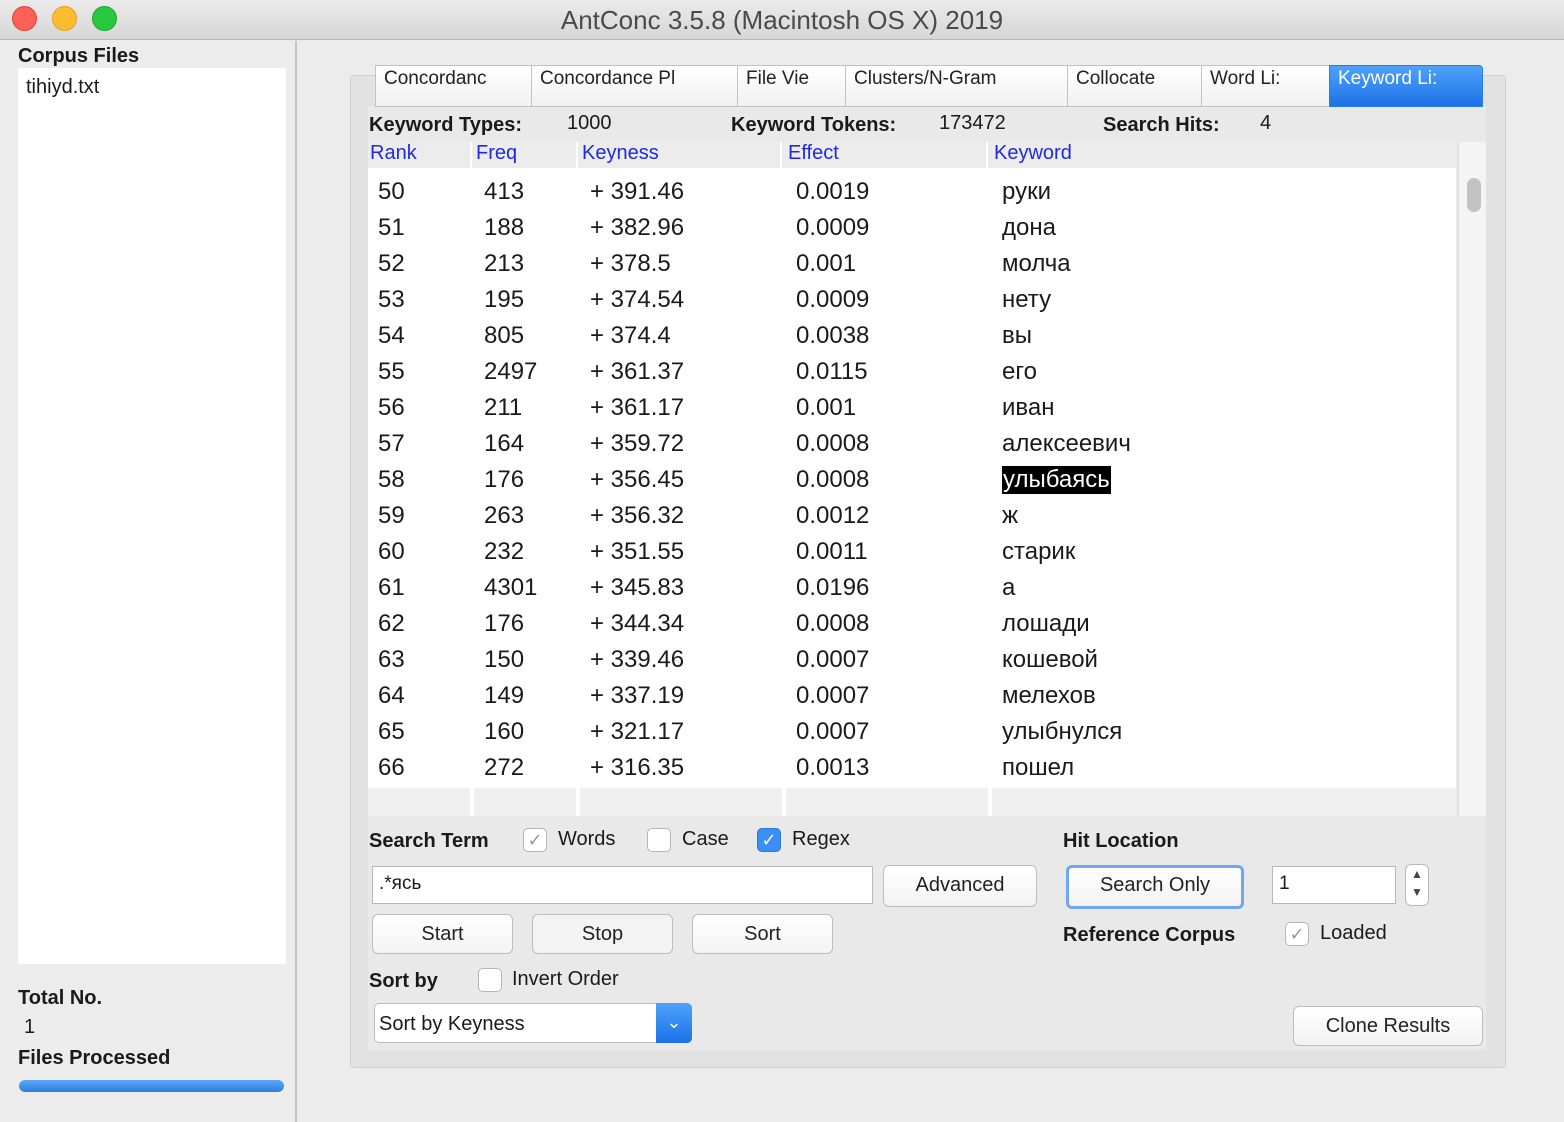 Image resolution: width=1564 pixels, height=1122 pixels. Describe the element at coordinates (565, 979) in the screenshot. I see `invert-order-label: Invert Order` at that location.